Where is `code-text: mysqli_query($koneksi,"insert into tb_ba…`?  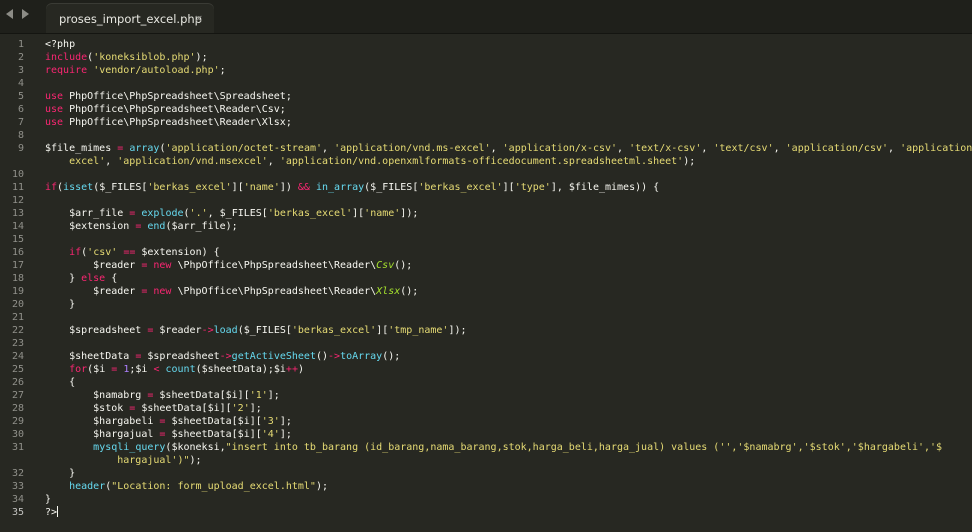
code-text: mysqli_query($koneksi,"insert into tb_ba… is located at coordinates (493, 447).